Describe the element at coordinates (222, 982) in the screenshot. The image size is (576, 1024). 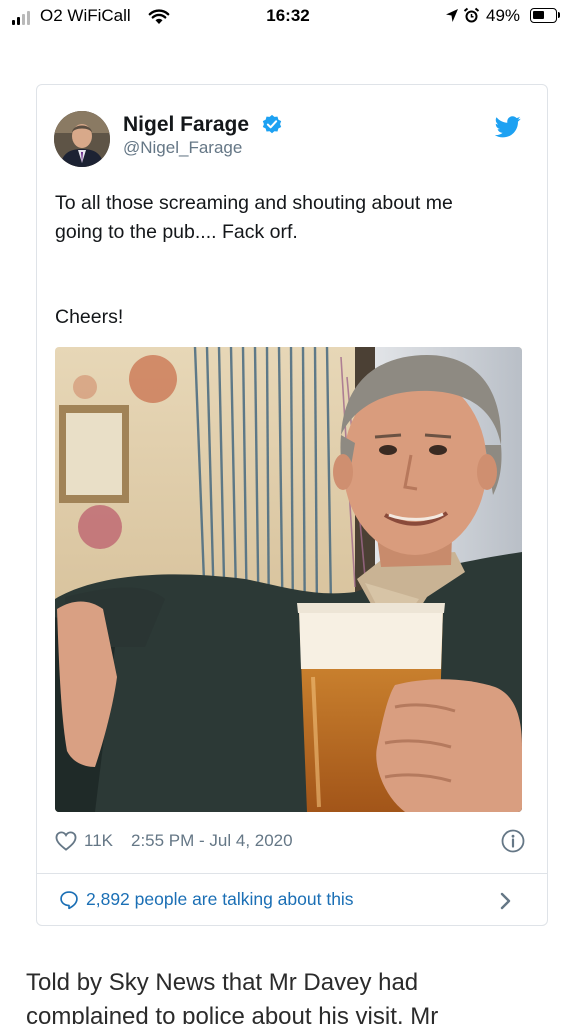
I see `article-line-1: Told by Sky News that Mr Davey had` at that location.